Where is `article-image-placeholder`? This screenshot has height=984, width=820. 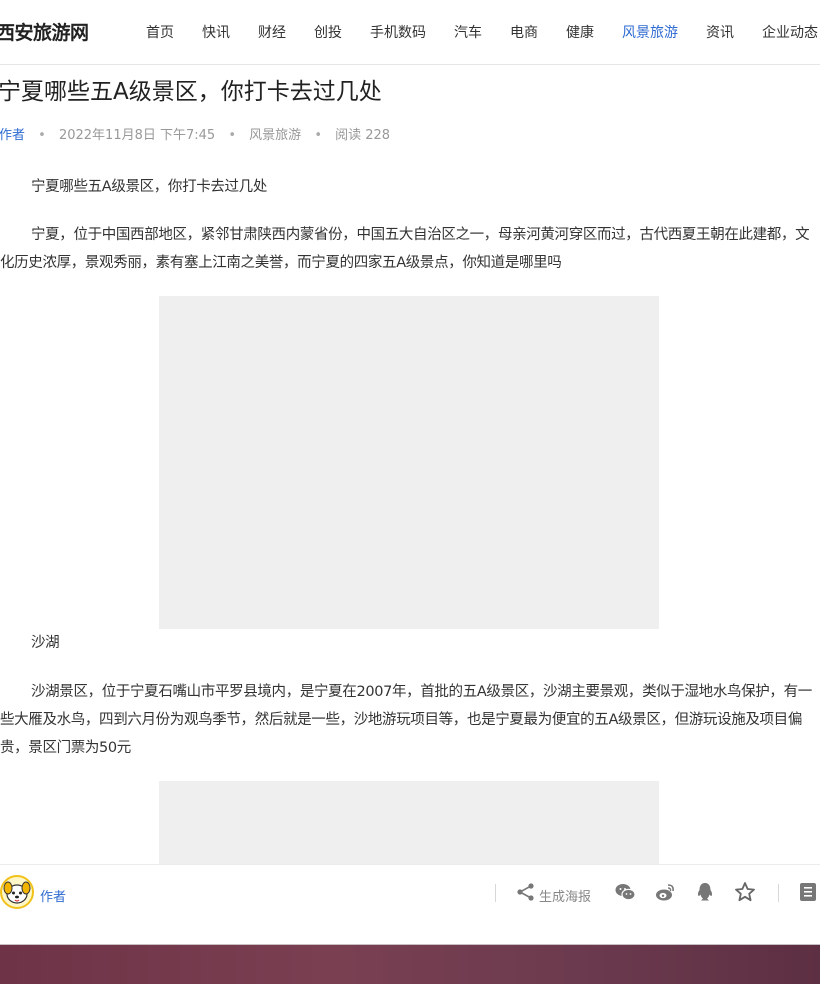
article-image-placeholder is located at coordinates (409, 826).